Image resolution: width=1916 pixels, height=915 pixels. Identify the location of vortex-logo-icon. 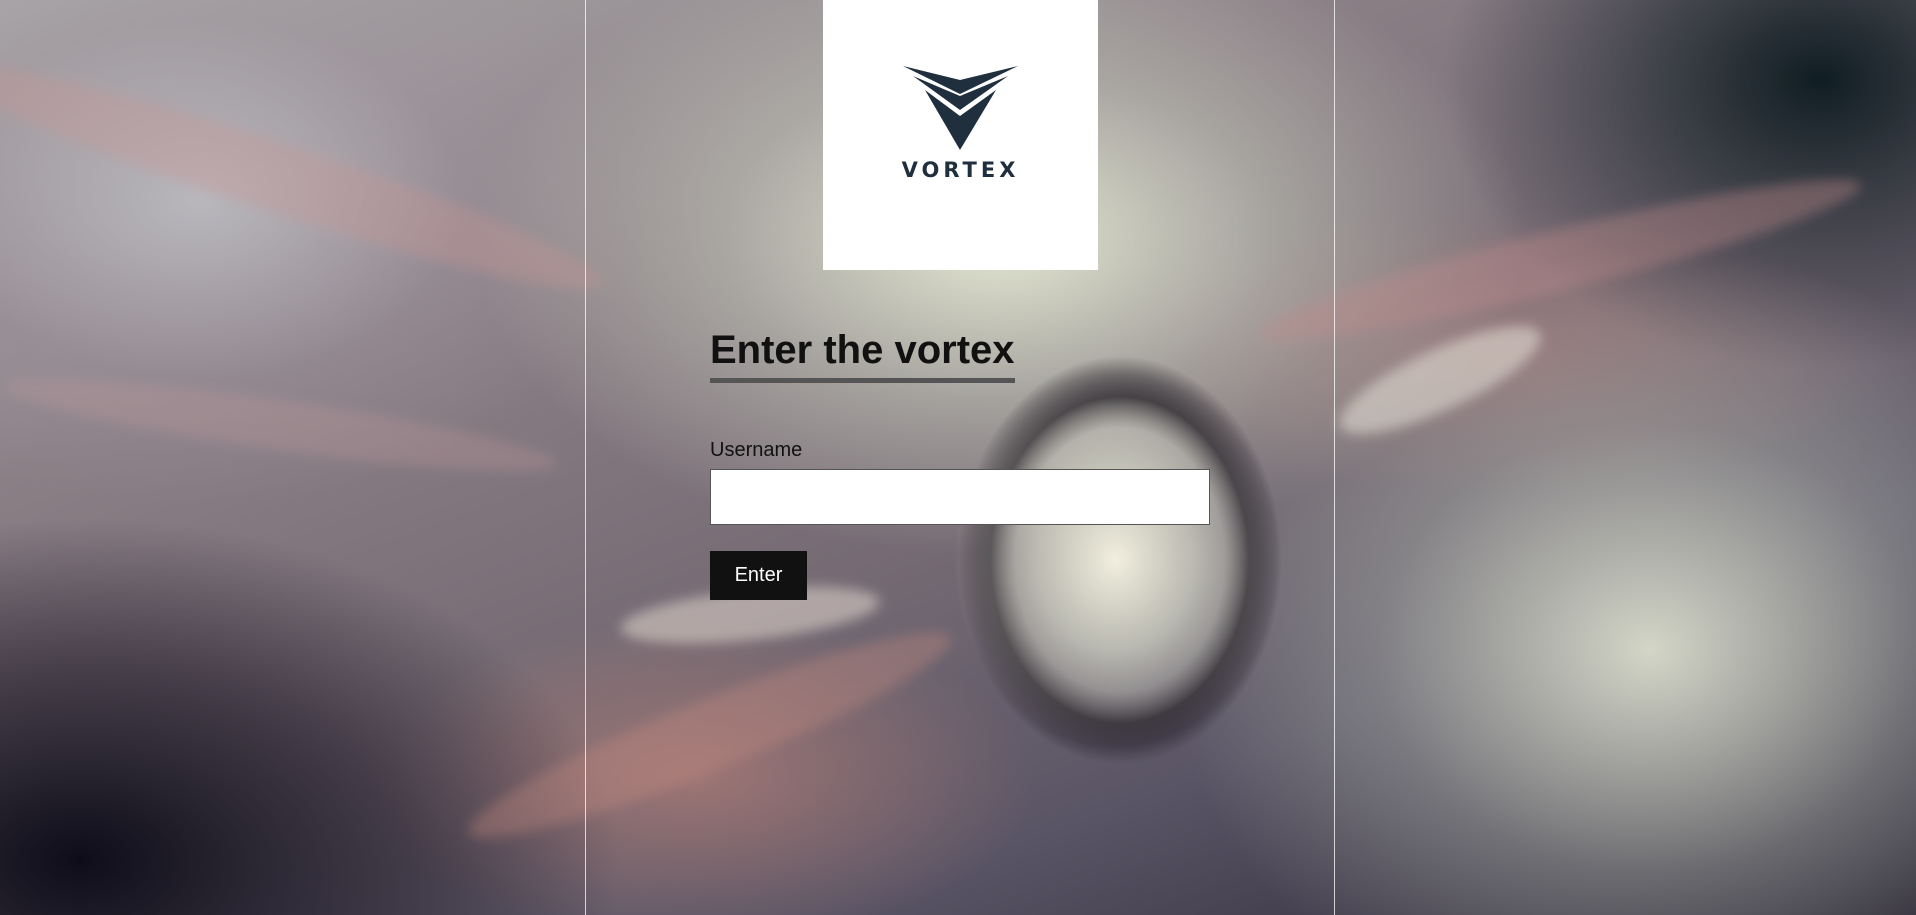
(960, 108).